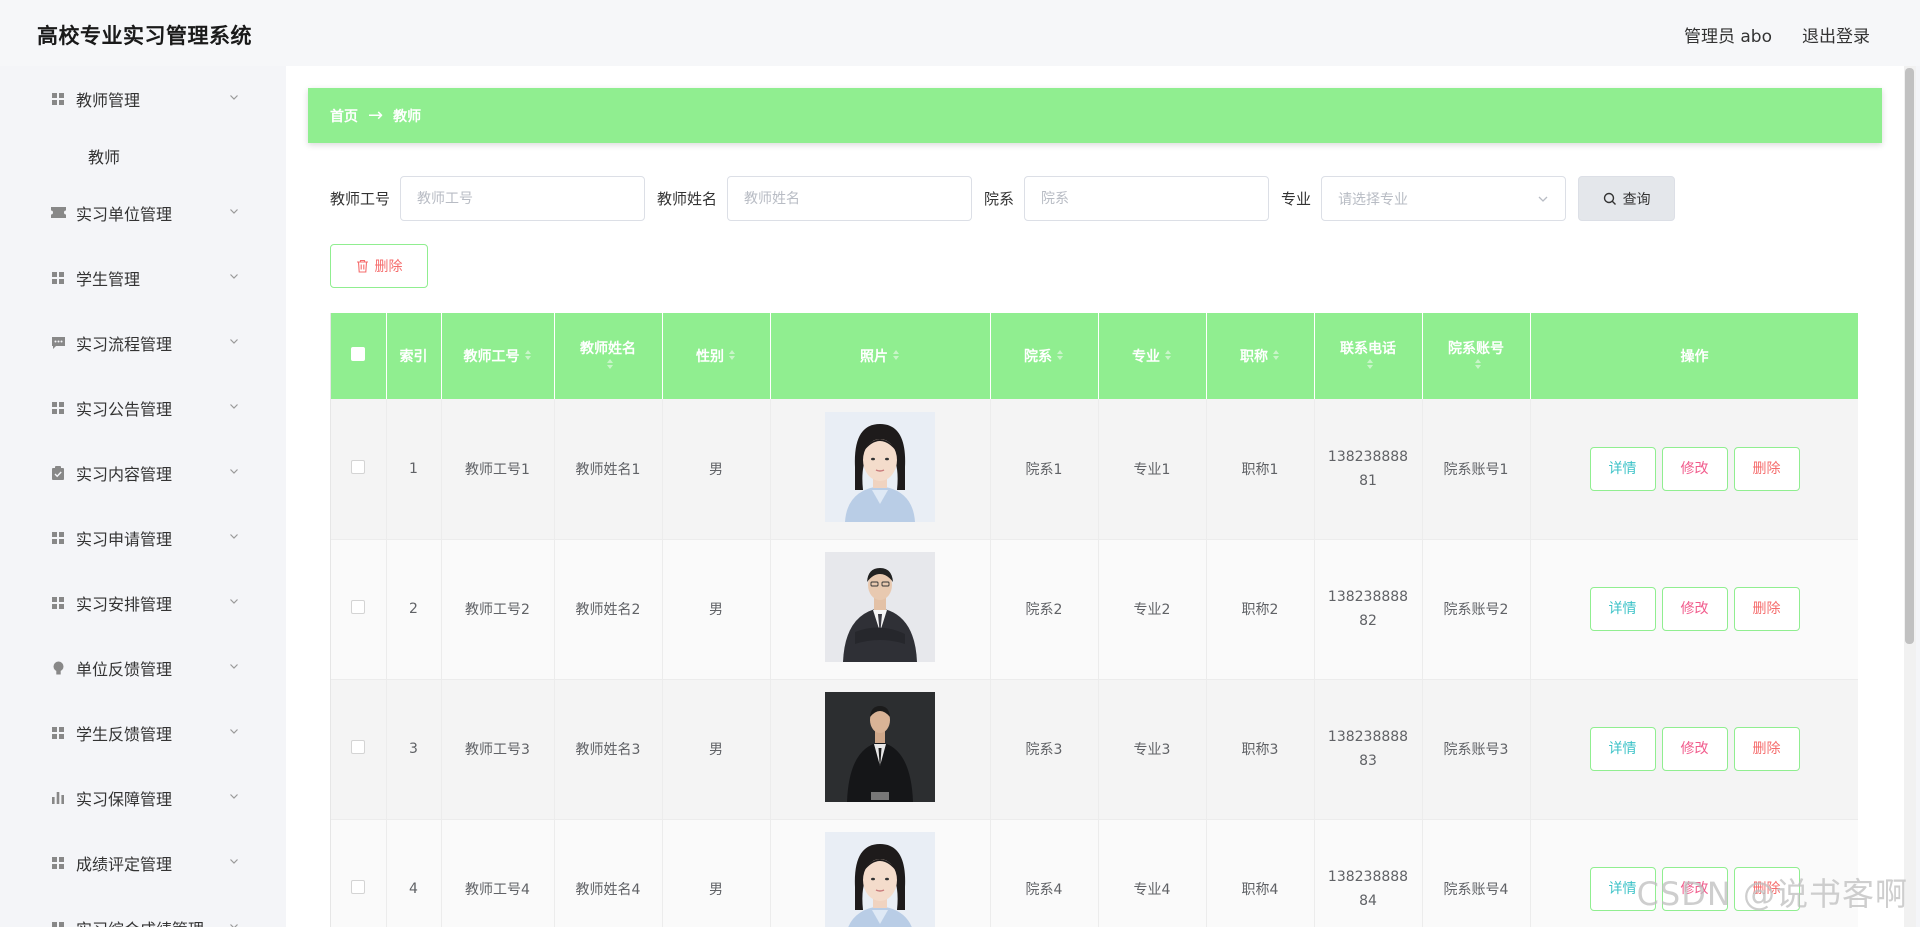 This screenshot has width=1920, height=927. What do you see at coordinates (140, 797) in the screenshot?
I see `sidebar-item: 实习保障管理` at bounding box center [140, 797].